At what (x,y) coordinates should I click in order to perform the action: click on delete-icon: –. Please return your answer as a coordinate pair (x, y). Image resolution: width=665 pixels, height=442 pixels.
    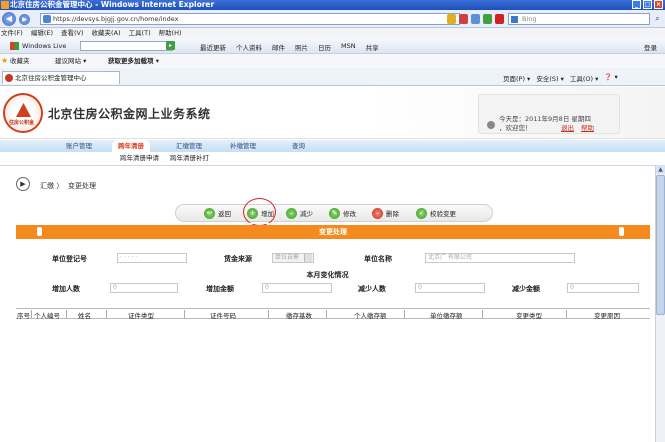
    Looking at the image, I should click on (377, 213).